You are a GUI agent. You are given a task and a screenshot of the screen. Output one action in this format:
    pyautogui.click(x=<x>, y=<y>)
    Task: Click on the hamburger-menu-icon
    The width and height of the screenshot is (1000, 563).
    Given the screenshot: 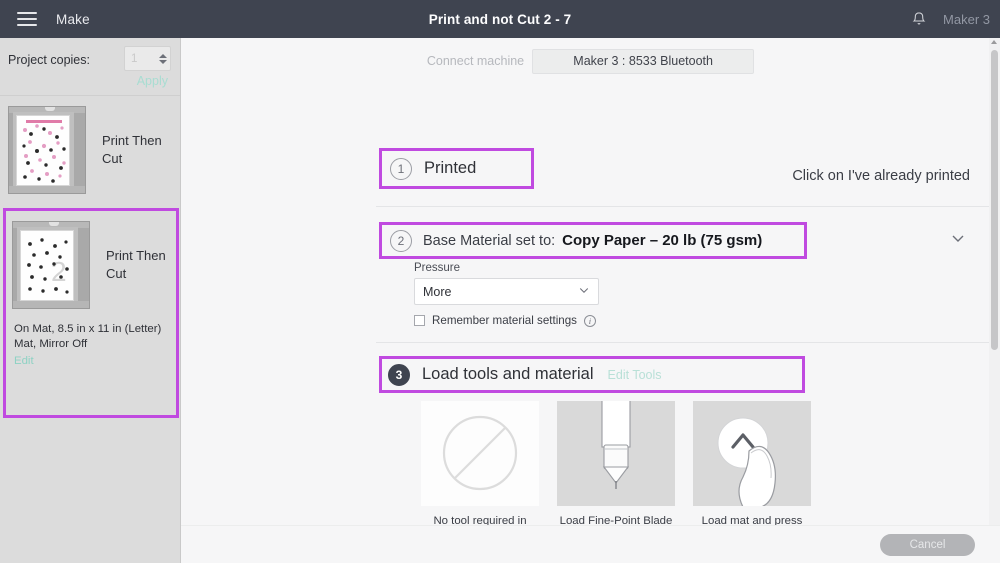 What is the action you would take?
    pyautogui.click(x=27, y=19)
    